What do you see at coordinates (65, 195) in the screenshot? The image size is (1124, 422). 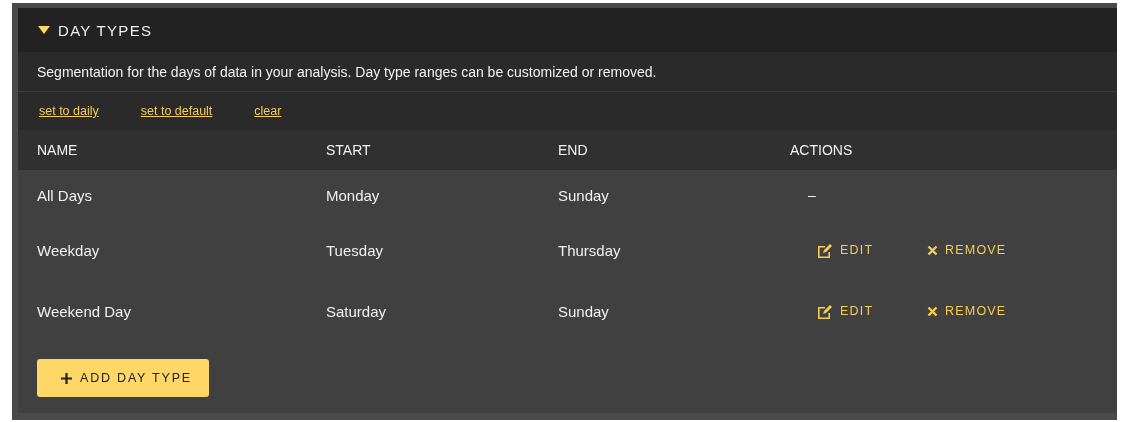 I see `table-cell-text: All Days` at bounding box center [65, 195].